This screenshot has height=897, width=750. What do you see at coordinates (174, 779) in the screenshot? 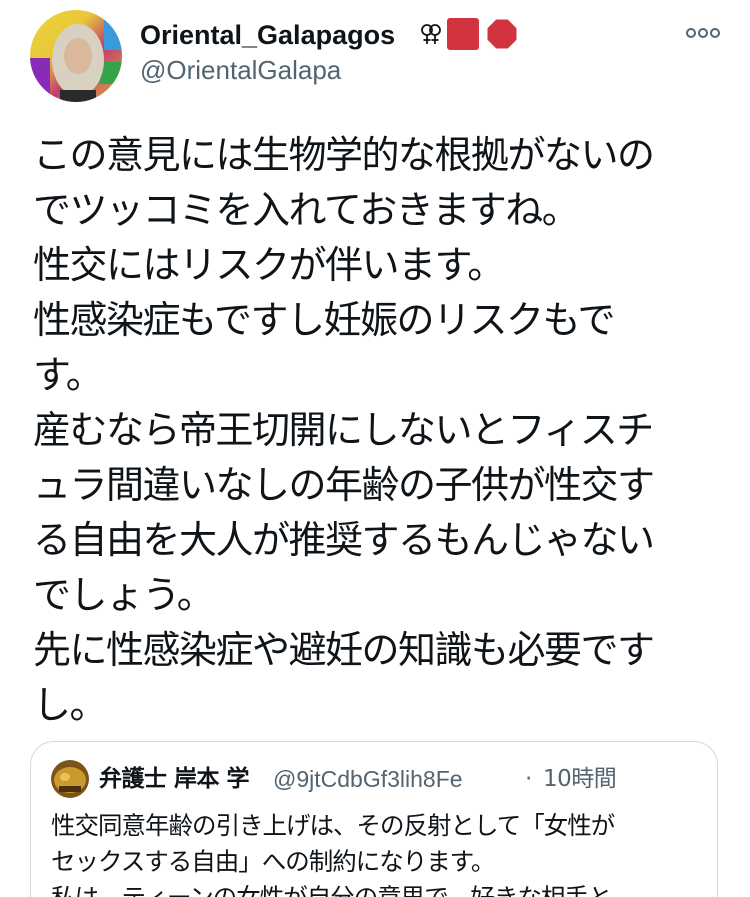
I see `quoted-display-name: 弁護士 岸本 学` at bounding box center [174, 779].